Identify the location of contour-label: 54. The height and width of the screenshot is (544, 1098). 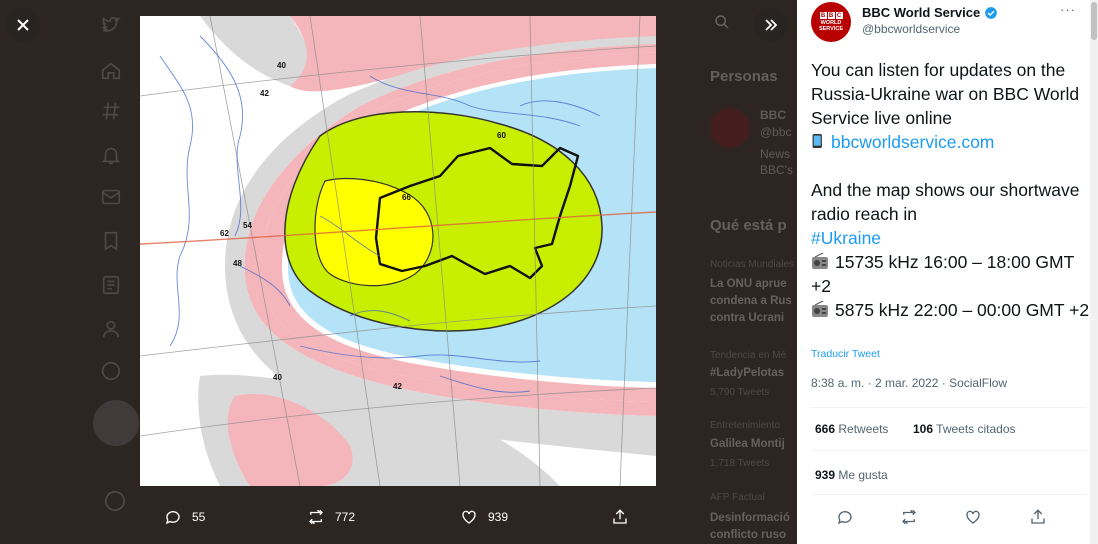
(247, 225).